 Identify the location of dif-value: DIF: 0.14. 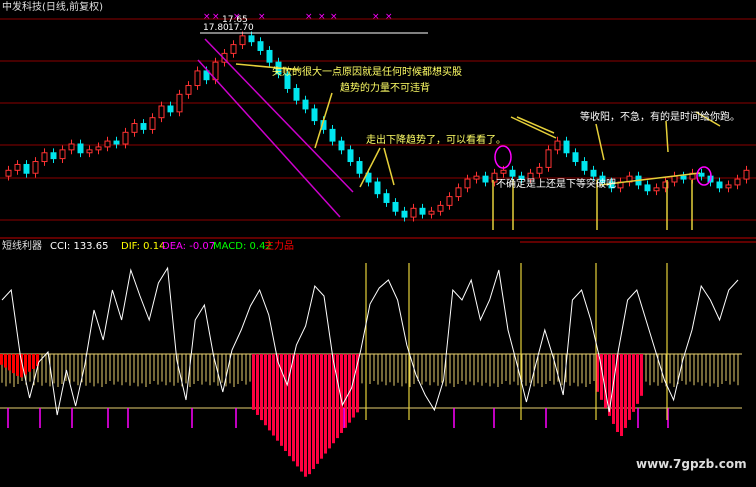
(143, 246).